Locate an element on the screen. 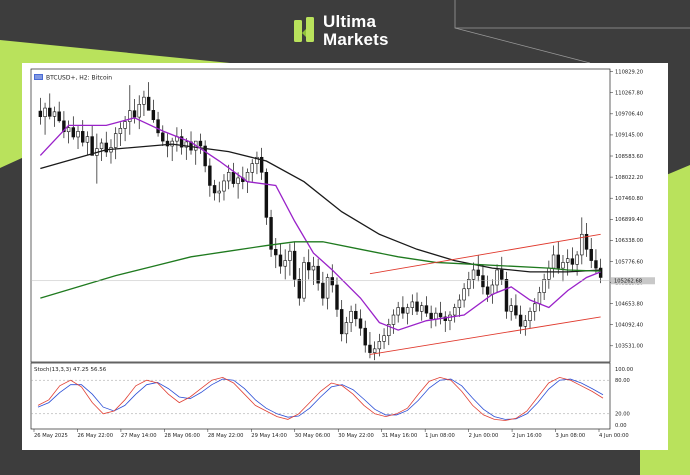 The width and height of the screenshot is (690, 475). x-axis-tick-label: 3 Jun 08:00 is located at coordinates (571, 436).